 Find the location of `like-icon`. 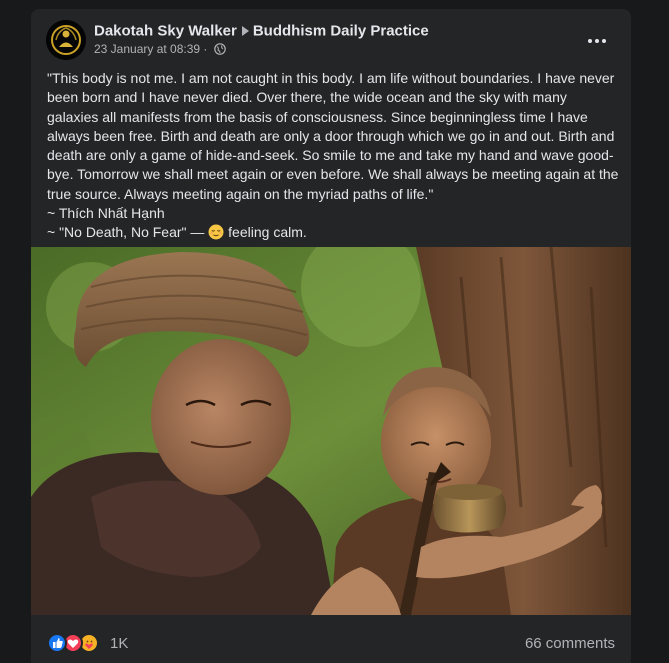

like-icon is located at coordinates (57, 643).